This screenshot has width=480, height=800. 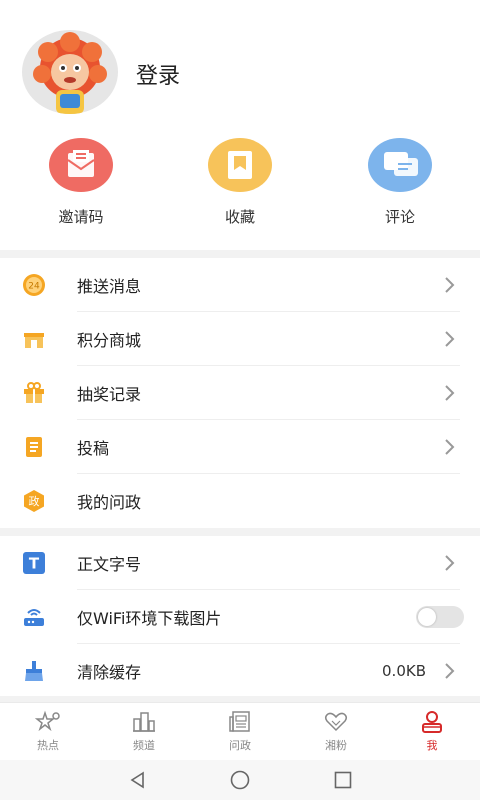 What do you see at coordinates (48, 745) in the screenshot?
I see `tab-label: 热点` at bounding box center [48, 745].